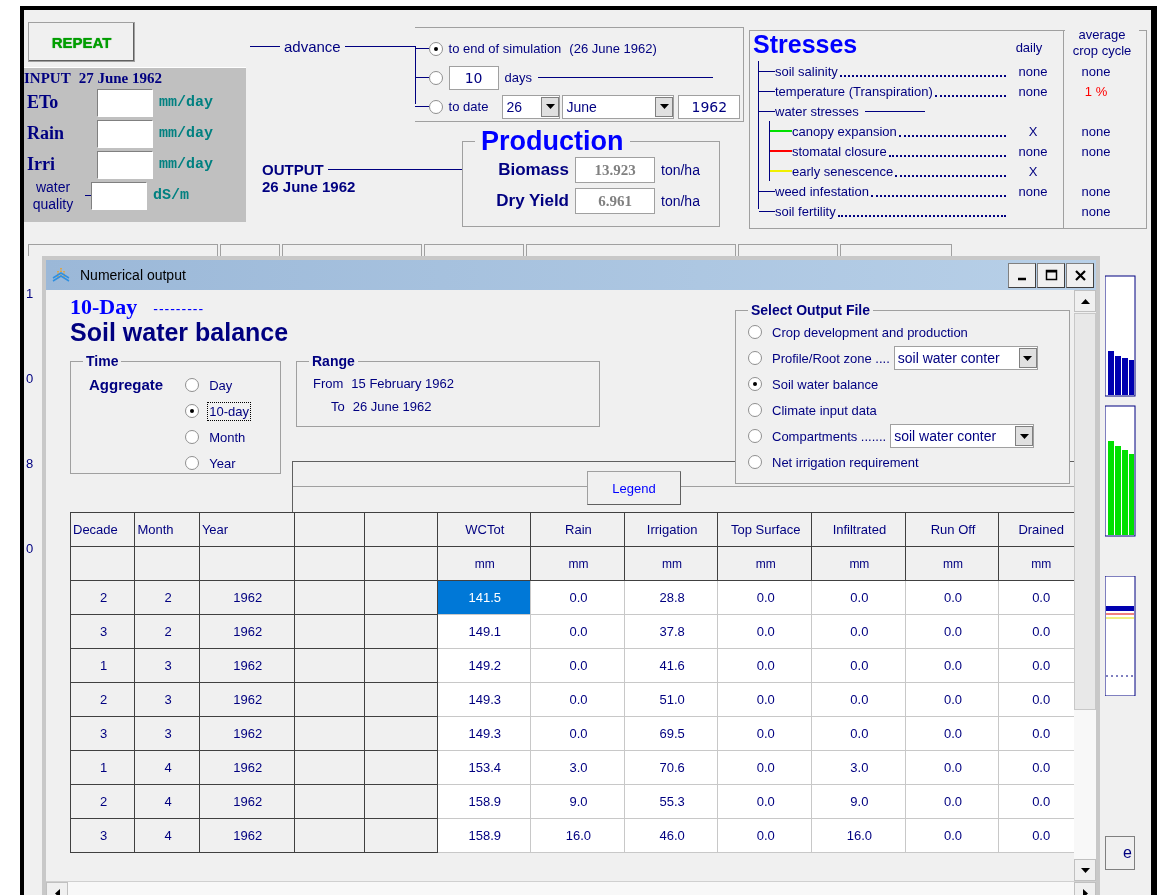 The image size is (1166, 895). I want to click on period-title: 10-Day, so click(104, 307).